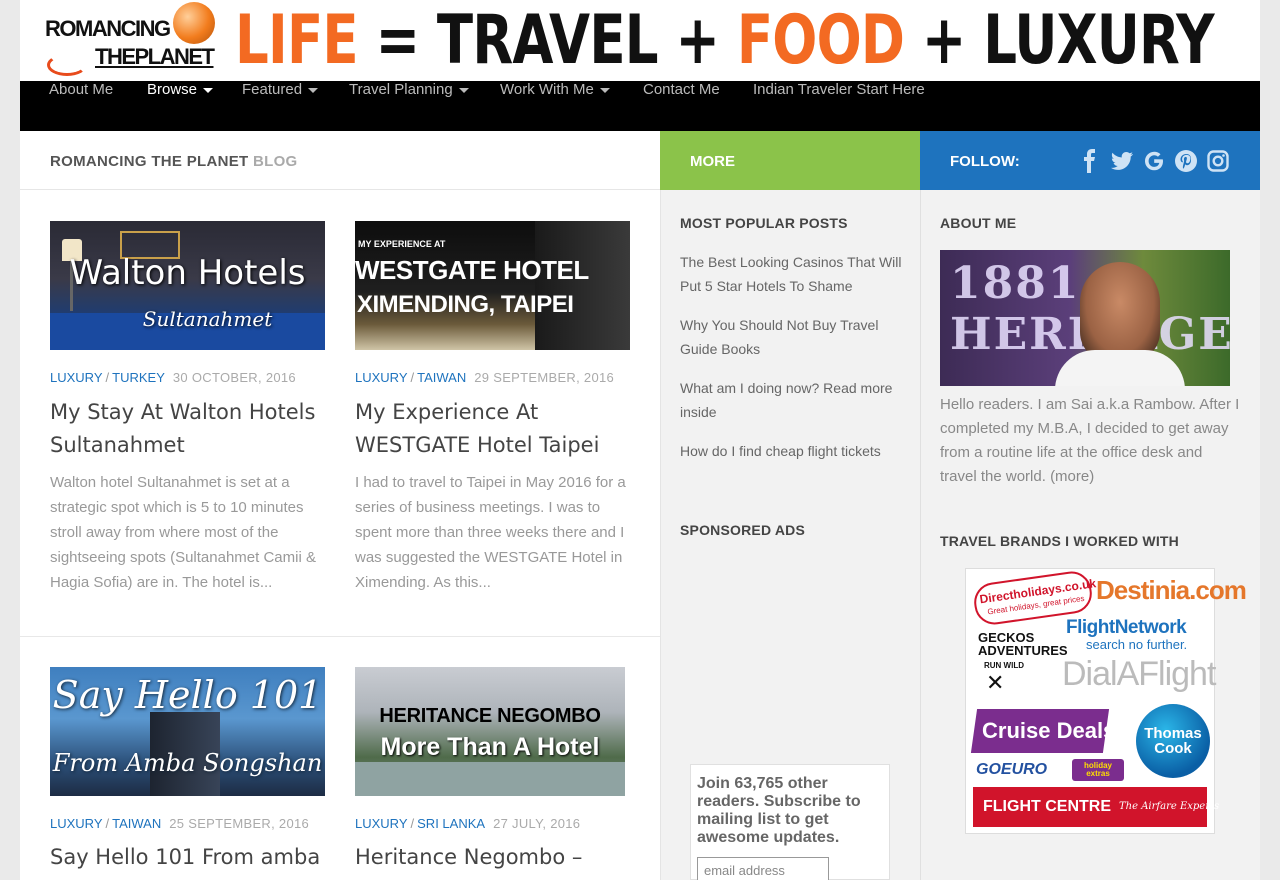 The image size is (1280, 880). I want to click on follow-bar: FOLLOW:, so click(1090, 160).